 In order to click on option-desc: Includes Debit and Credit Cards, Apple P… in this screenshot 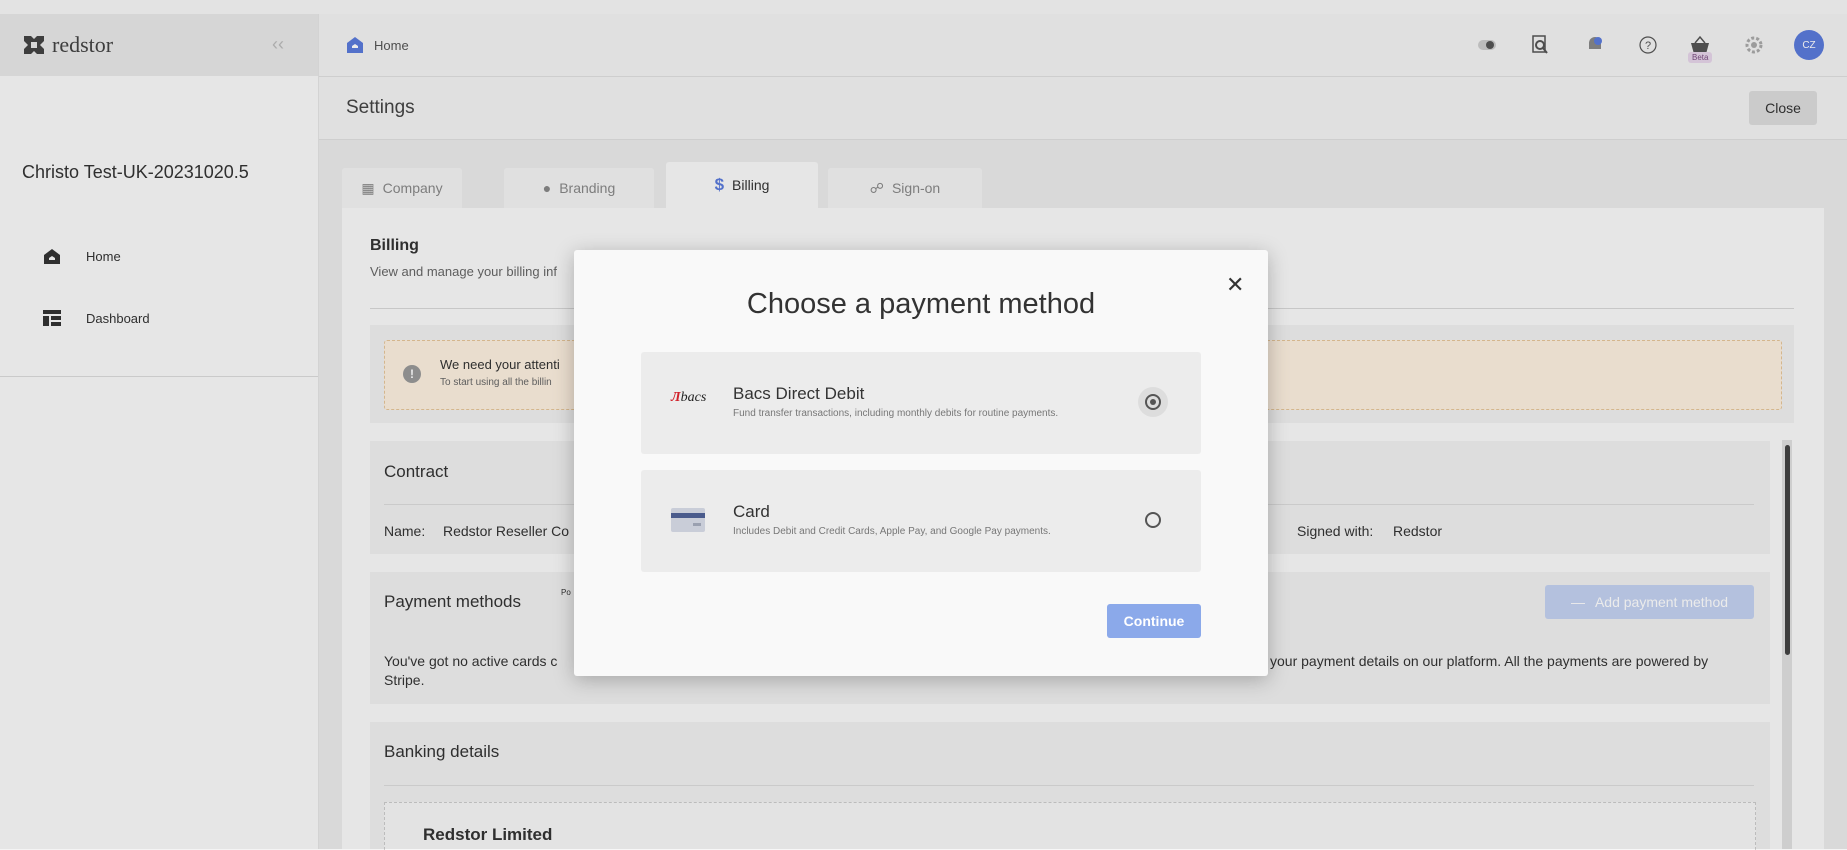, I will do `click(892, 531)`.